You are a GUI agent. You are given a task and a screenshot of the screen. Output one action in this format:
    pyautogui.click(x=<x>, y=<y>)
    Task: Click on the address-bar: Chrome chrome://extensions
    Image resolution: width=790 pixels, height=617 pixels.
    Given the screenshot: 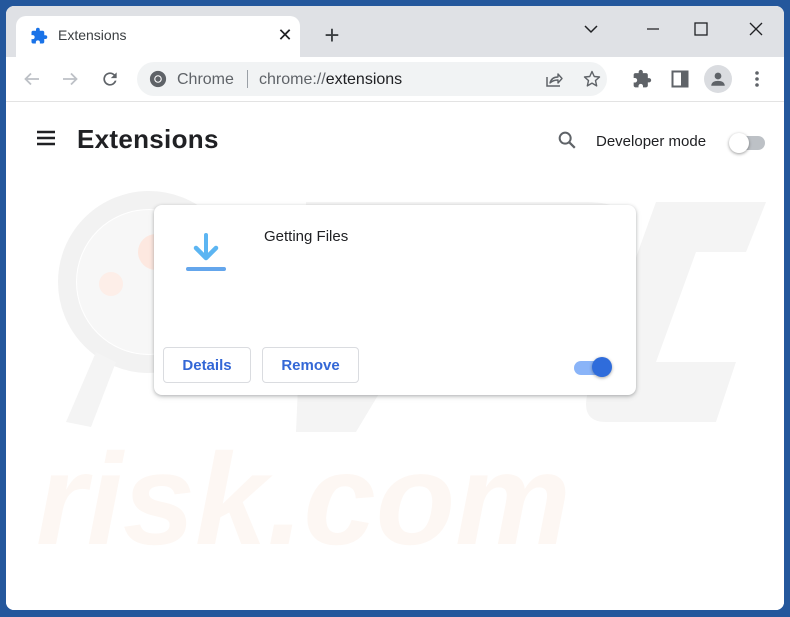 What is the action you would take?
    pyautogui.click(x=372, y=79)
    